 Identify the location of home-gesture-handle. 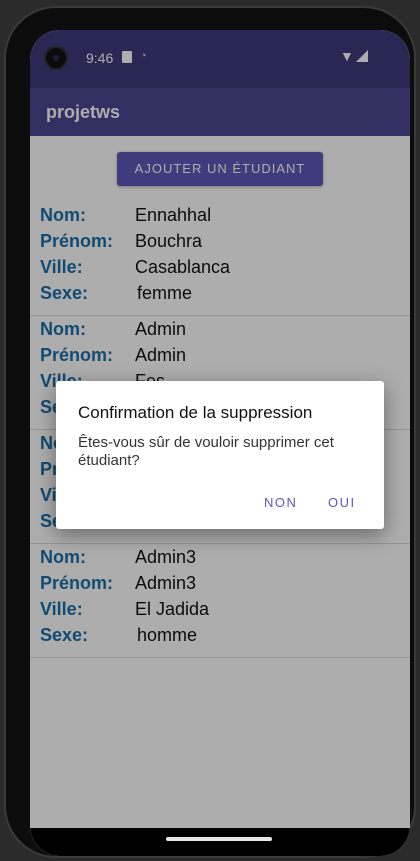
(219, 839).